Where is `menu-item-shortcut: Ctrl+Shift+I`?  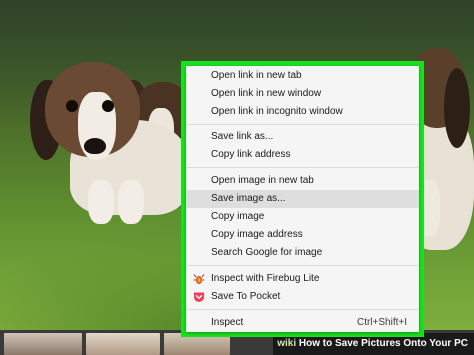 menu-item-shortcut: Ctrl+Shift+I is located at coordinates (381, 322).